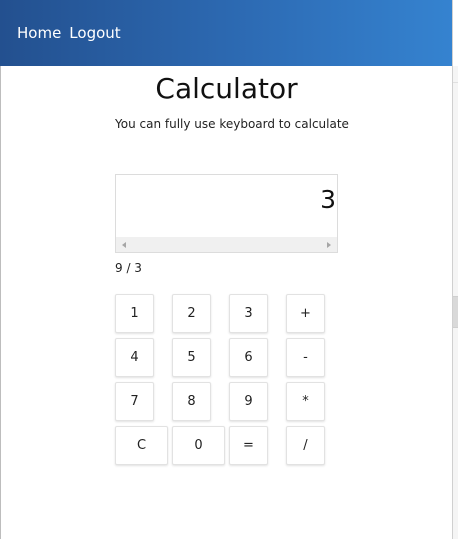 The image size is (458, 539). What do you see at coordinates (198, 445) in the screenshot?
I see `key-0-button: 0` at bounding box center [198, 445].